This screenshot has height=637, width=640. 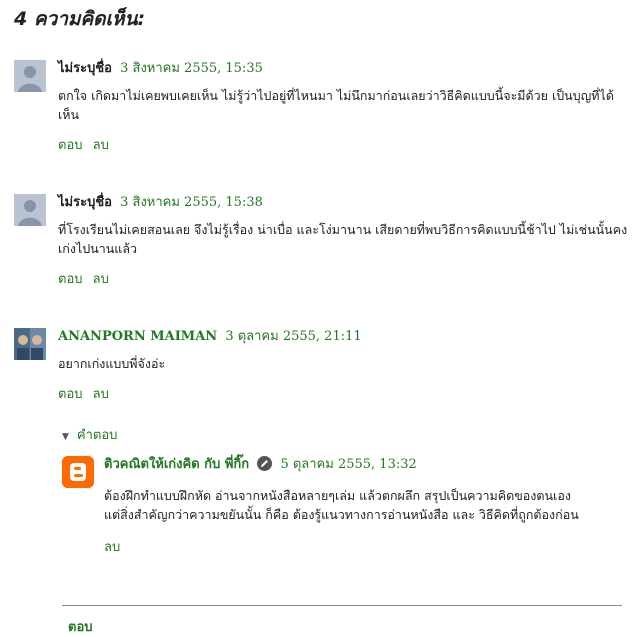 I want to click on caret-down-icon: ▼, so click(x=65, y=437).